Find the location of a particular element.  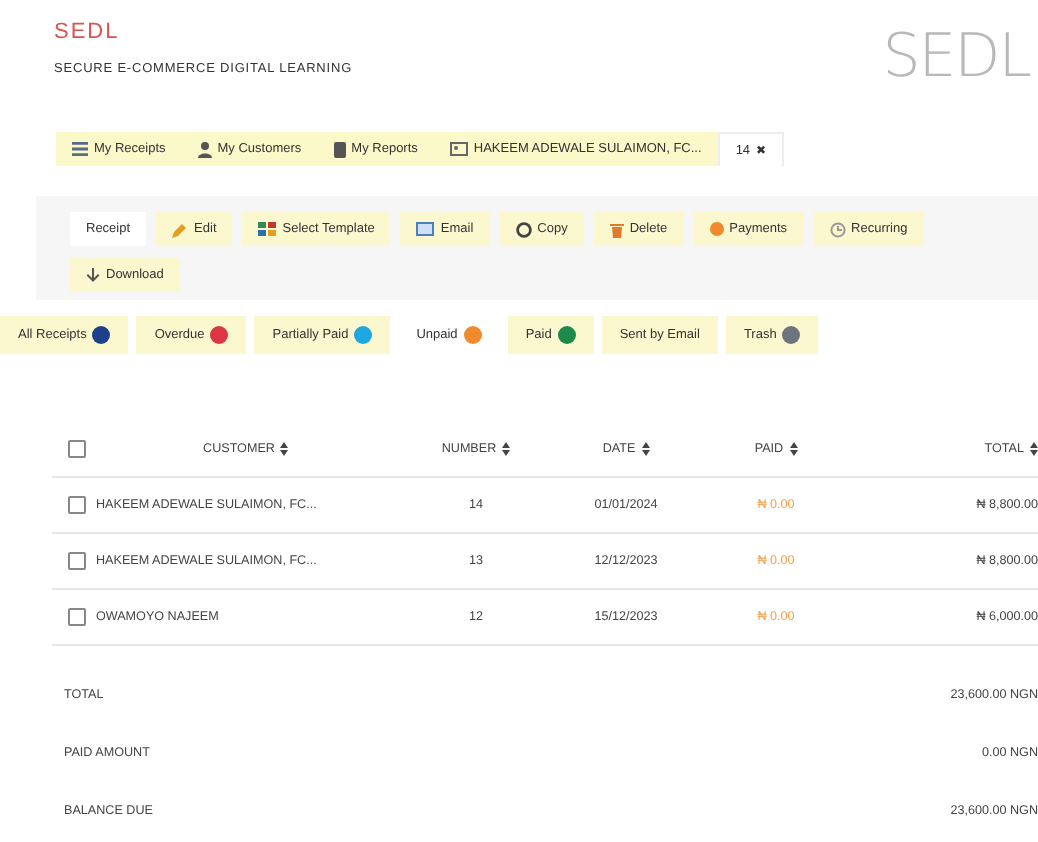

clock-icon is located at coordinates (837, 229).